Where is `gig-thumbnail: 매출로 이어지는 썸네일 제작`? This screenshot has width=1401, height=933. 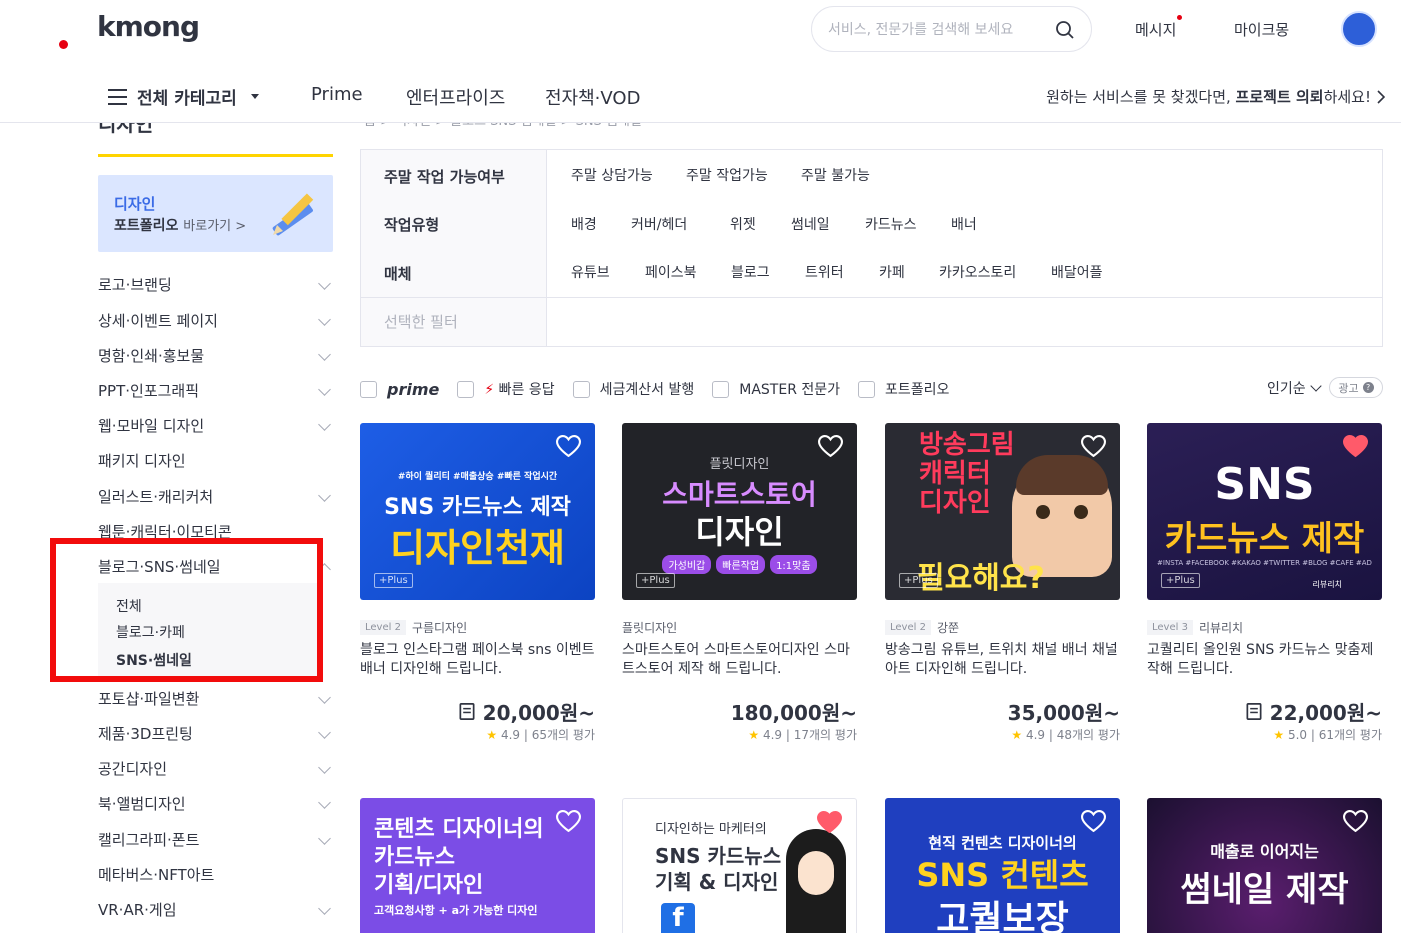 gig-thumbnail: 매출로 이어지는 썸네일 제작 is located at coordinates (1264, 865).